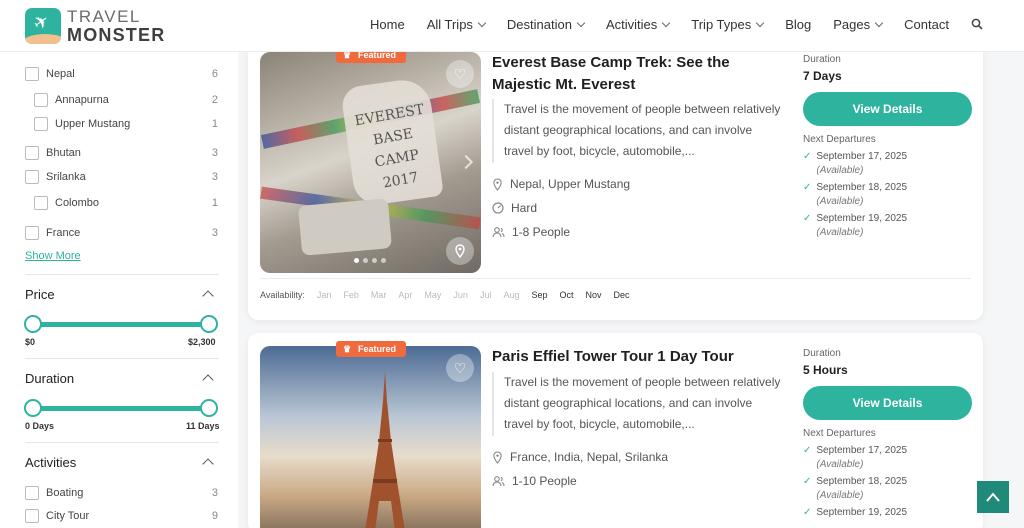 The image size is (1024, 528). I want to click on month-jul: Jul, so click(485, 295).